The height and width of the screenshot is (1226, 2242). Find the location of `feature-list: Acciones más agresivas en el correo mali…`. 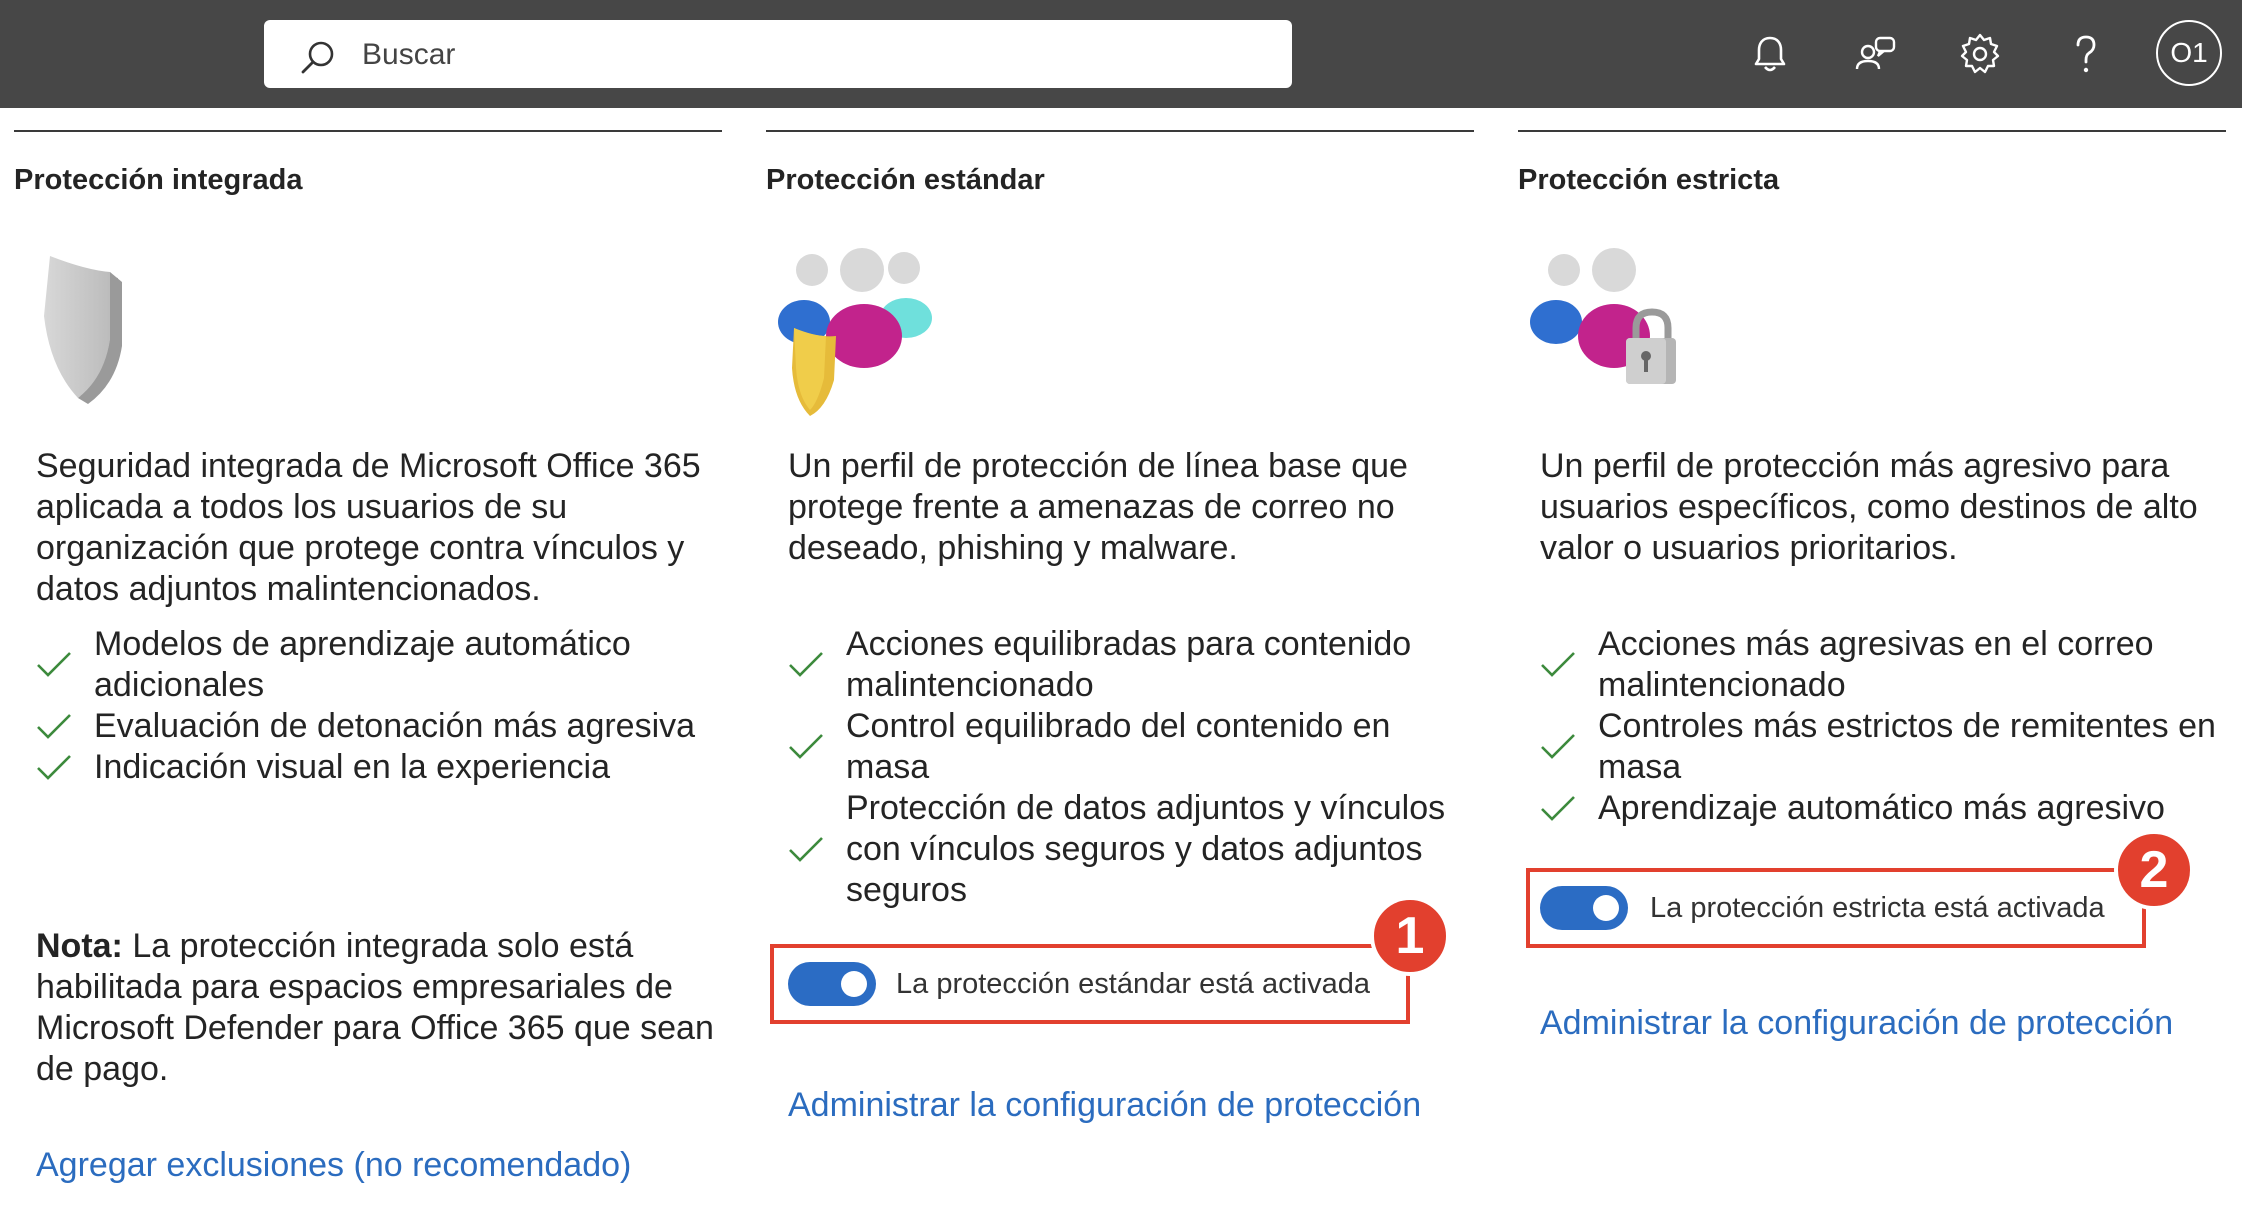

feature-list: Acciones más agresivas en el correo mali… is located at coordinates (1885, 726).